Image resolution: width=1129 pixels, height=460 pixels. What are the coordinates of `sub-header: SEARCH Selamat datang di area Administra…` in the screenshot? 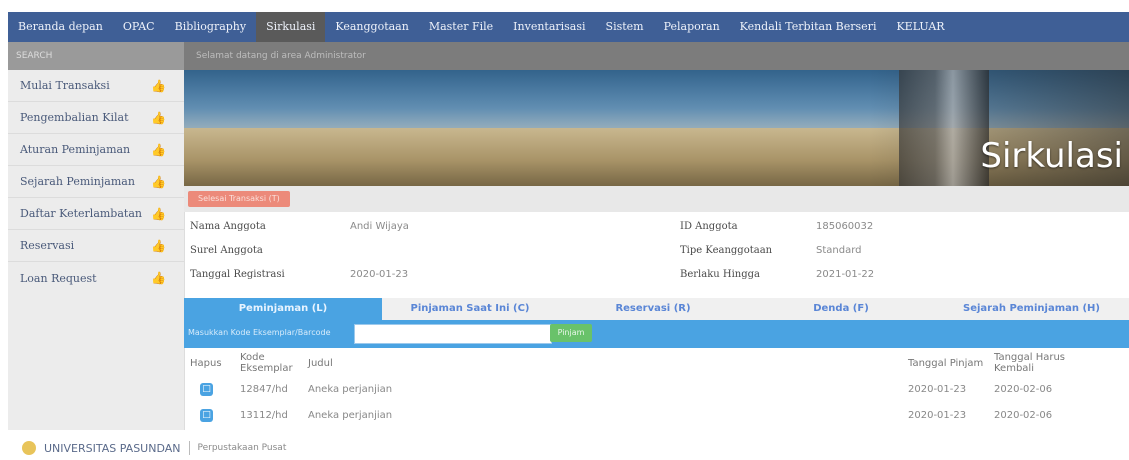 It's located at (568, 56).